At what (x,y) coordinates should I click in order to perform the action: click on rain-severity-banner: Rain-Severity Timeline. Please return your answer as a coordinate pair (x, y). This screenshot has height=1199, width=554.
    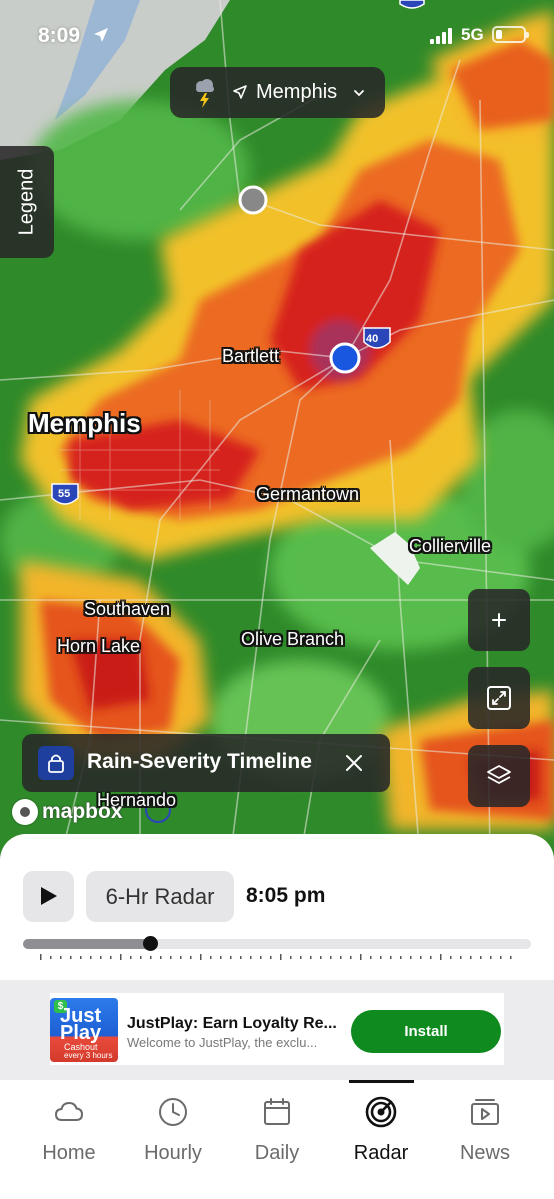
    Looking at the image, I should click on (206, 763).